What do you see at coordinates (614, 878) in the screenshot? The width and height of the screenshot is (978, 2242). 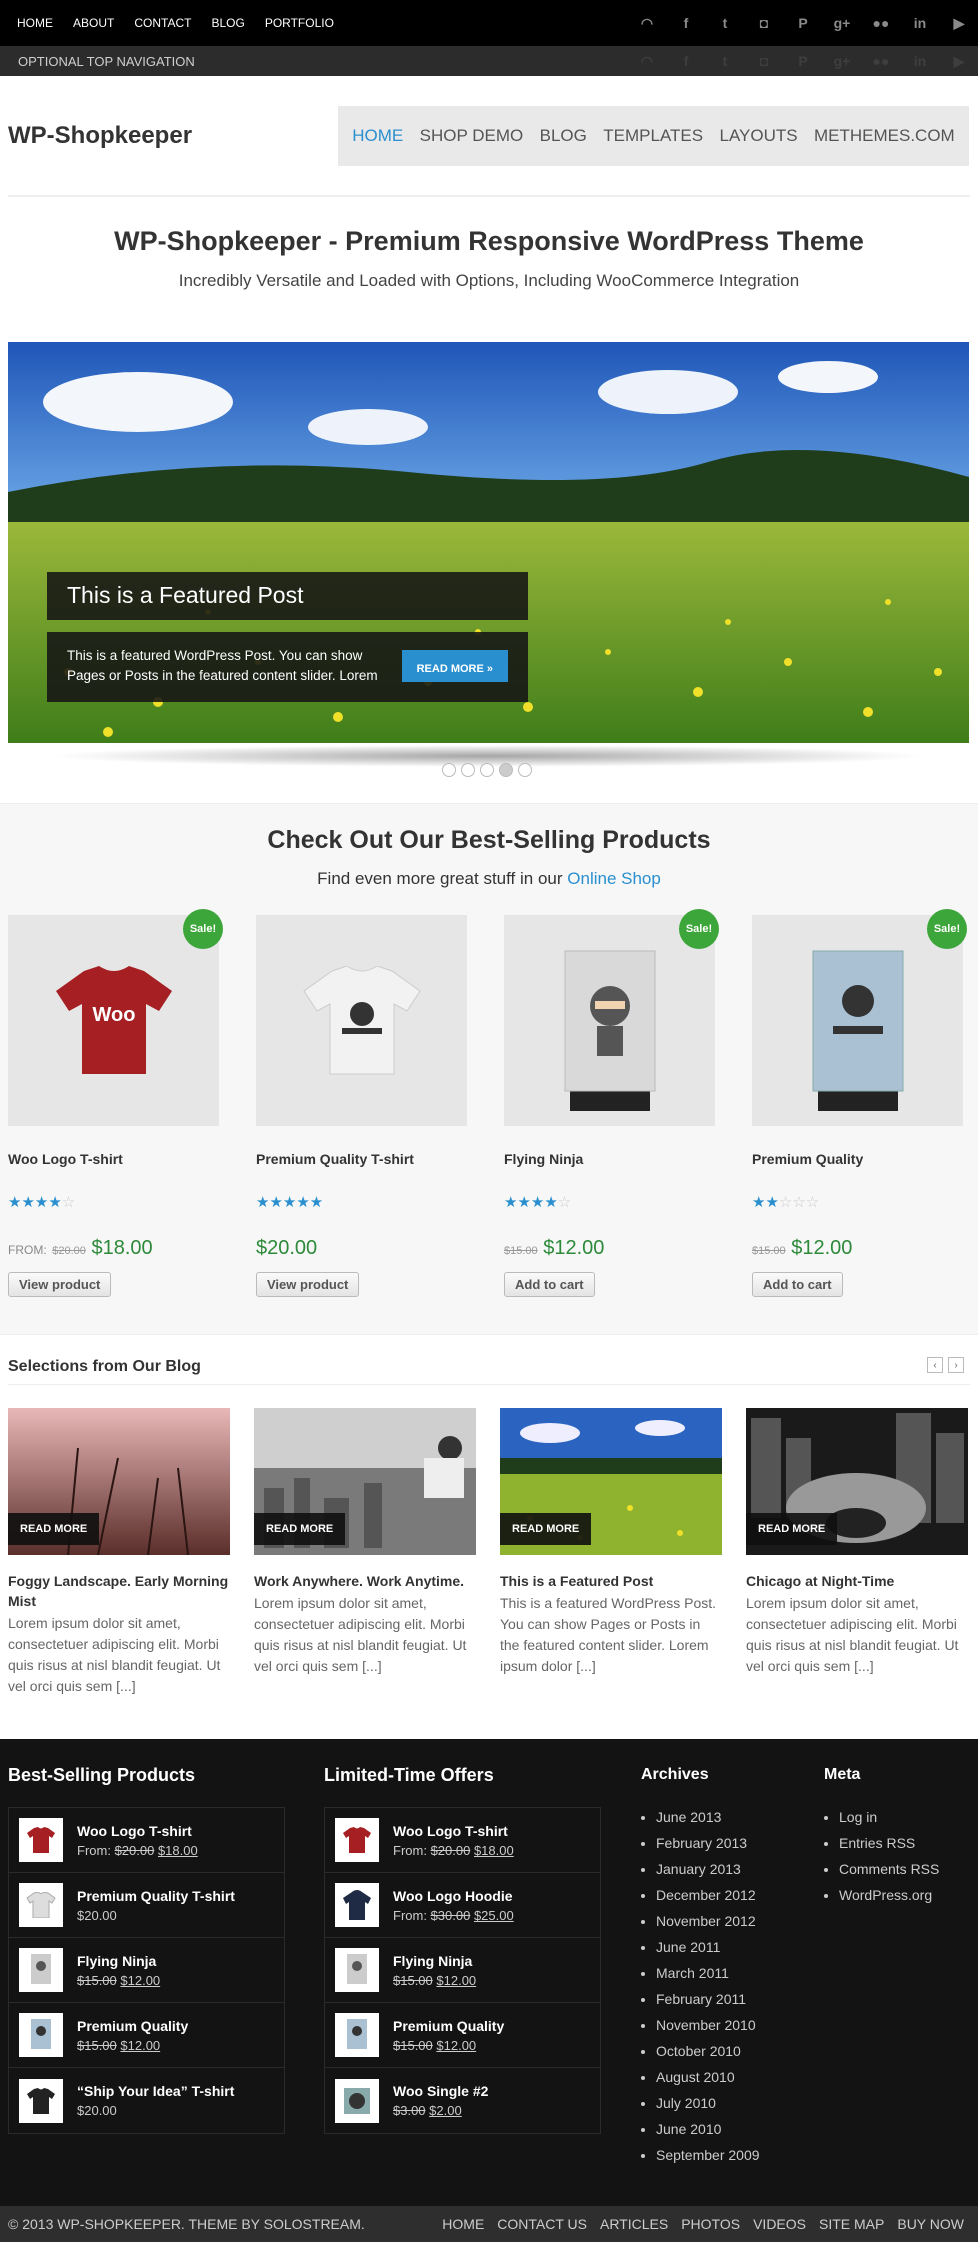 I see `online-shop-link: Online Shop` at bounding box center [614, 878].